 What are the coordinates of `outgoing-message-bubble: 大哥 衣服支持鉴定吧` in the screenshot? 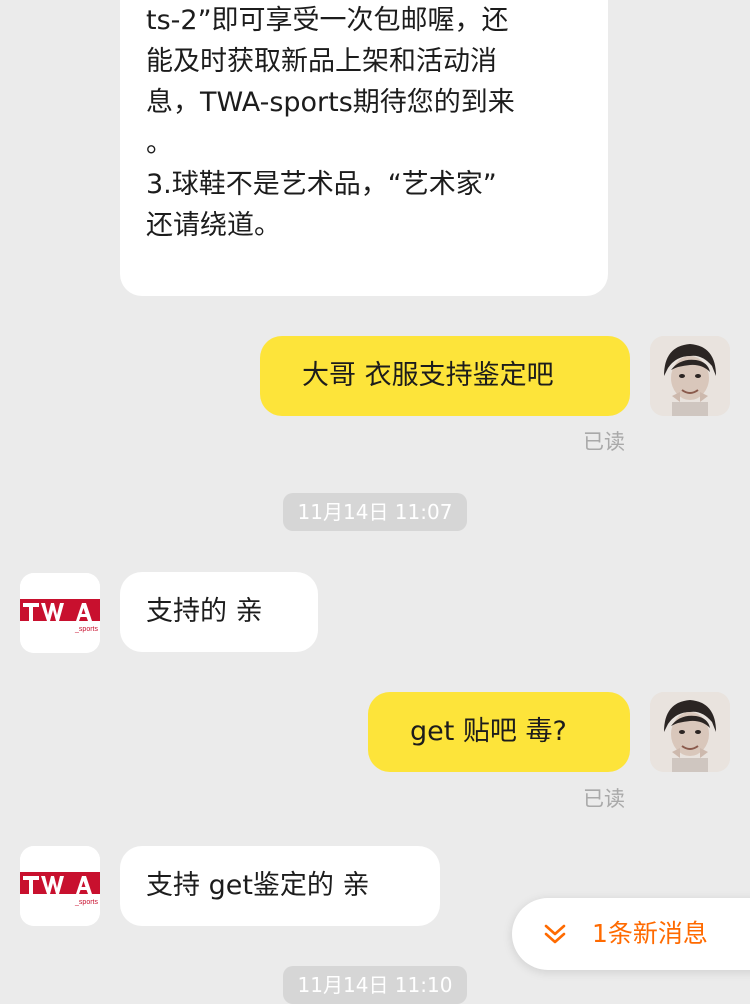 It's located at (445, 376).